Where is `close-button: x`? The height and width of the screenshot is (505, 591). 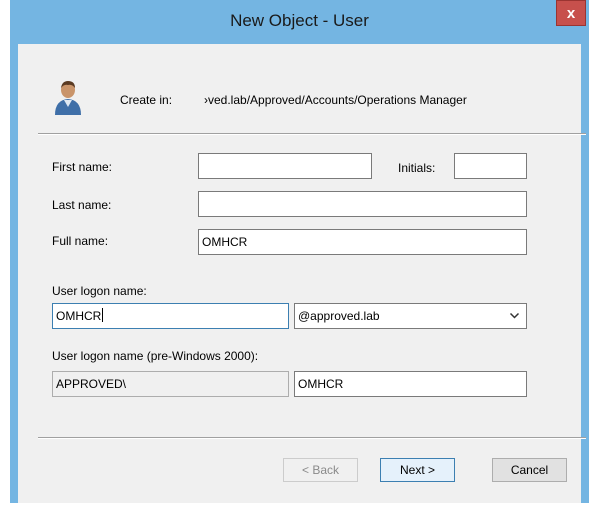
close-button: x is located at coordinates (571, 13).